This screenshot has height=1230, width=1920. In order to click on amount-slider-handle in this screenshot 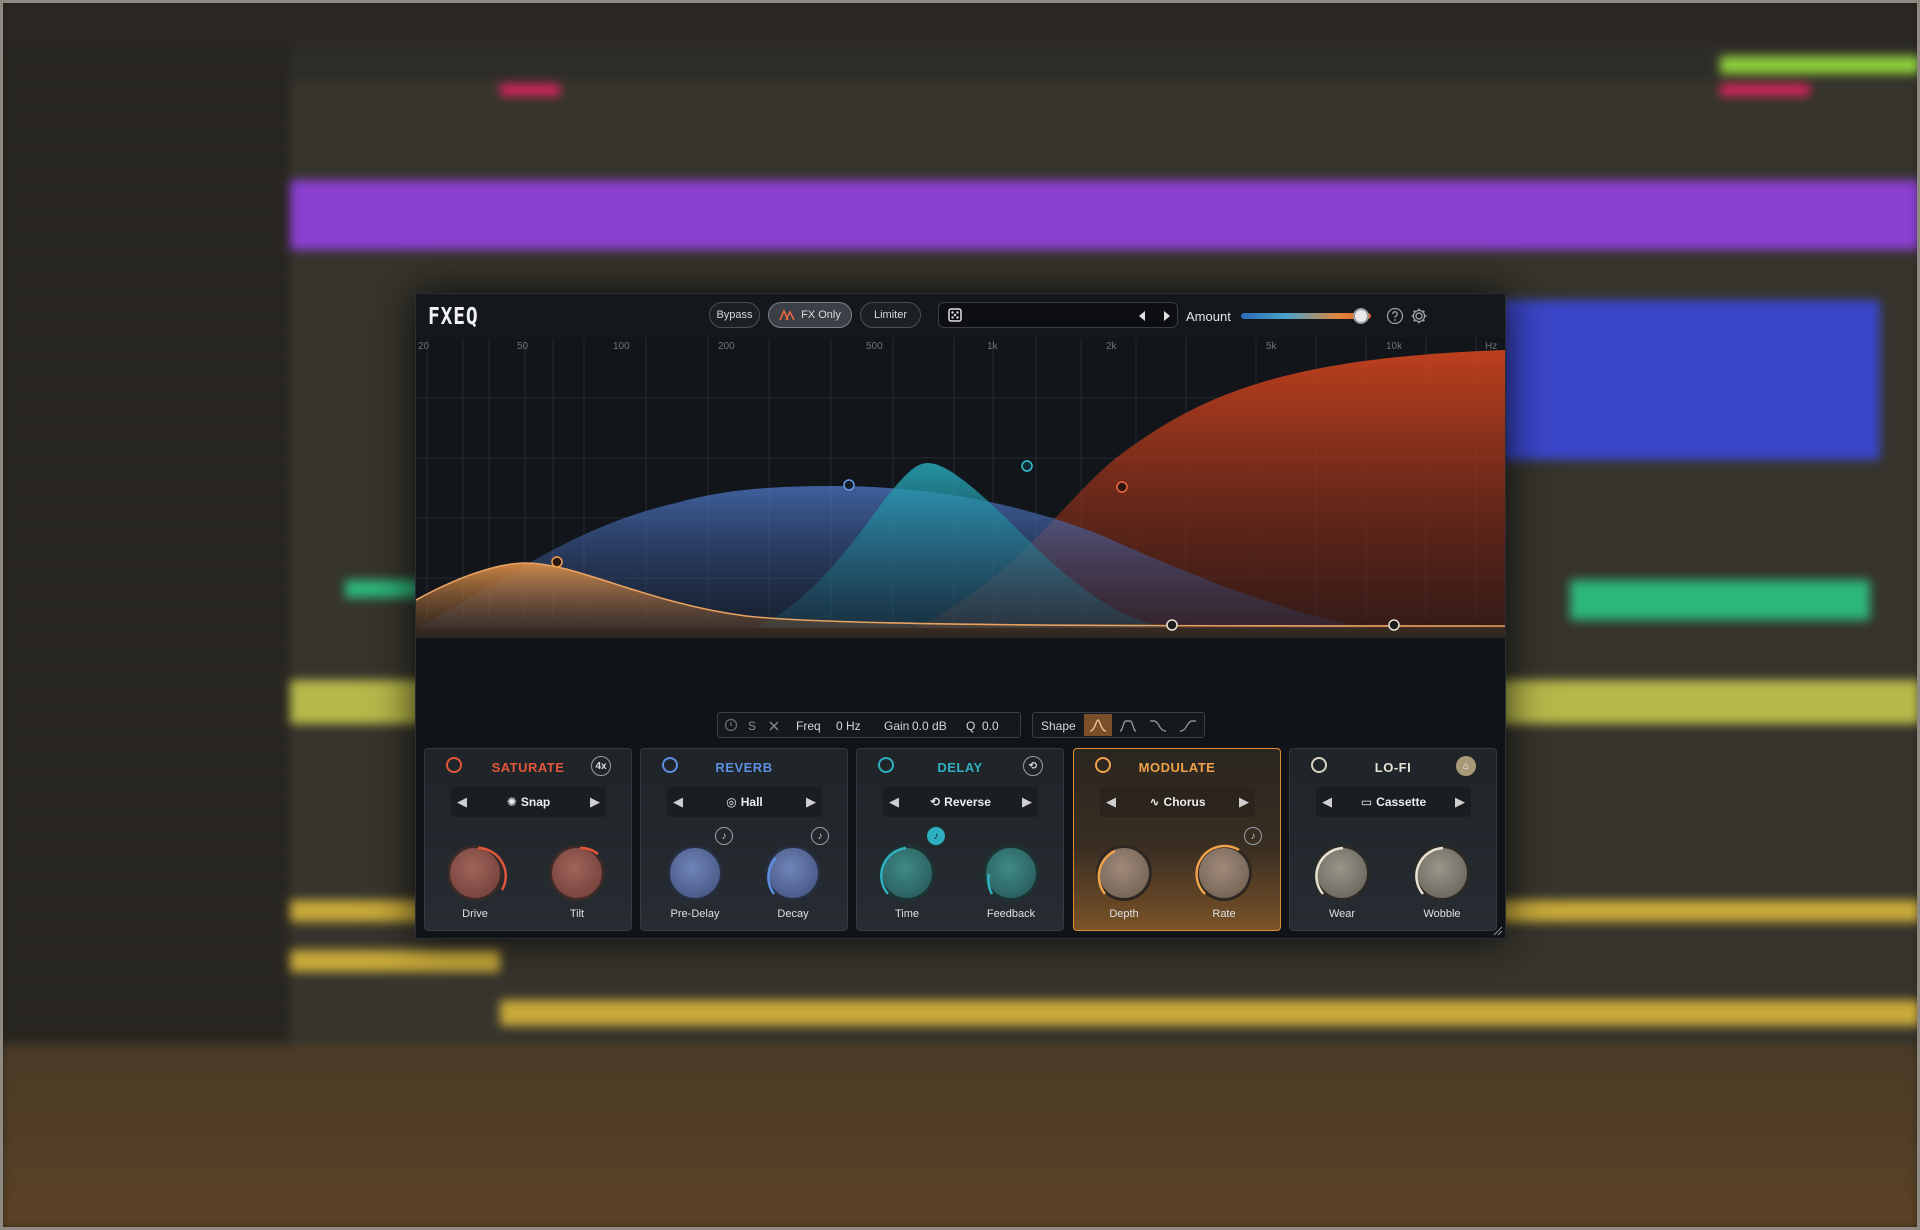, I will do `click(1360, 316)`.